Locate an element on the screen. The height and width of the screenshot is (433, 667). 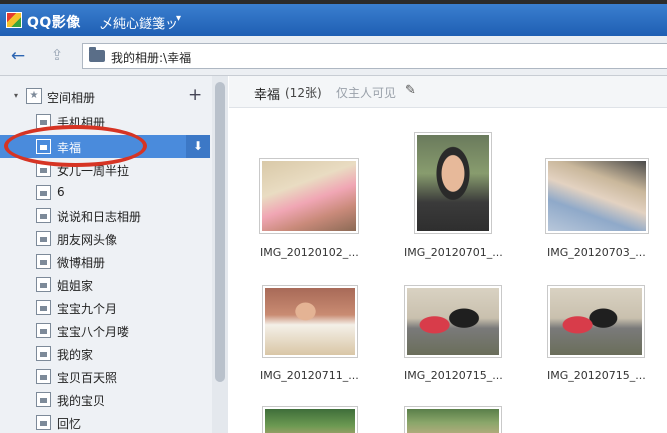
sidebar-item-label: 宝宝九个月 is located at coordinates (87, 309).